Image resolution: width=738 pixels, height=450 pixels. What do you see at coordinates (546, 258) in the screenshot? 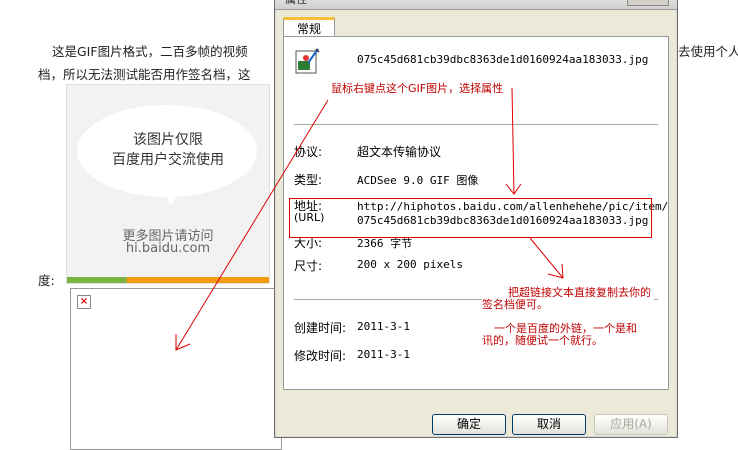
I see `arrow-to-copy-note` at bounding box center [546, 258].